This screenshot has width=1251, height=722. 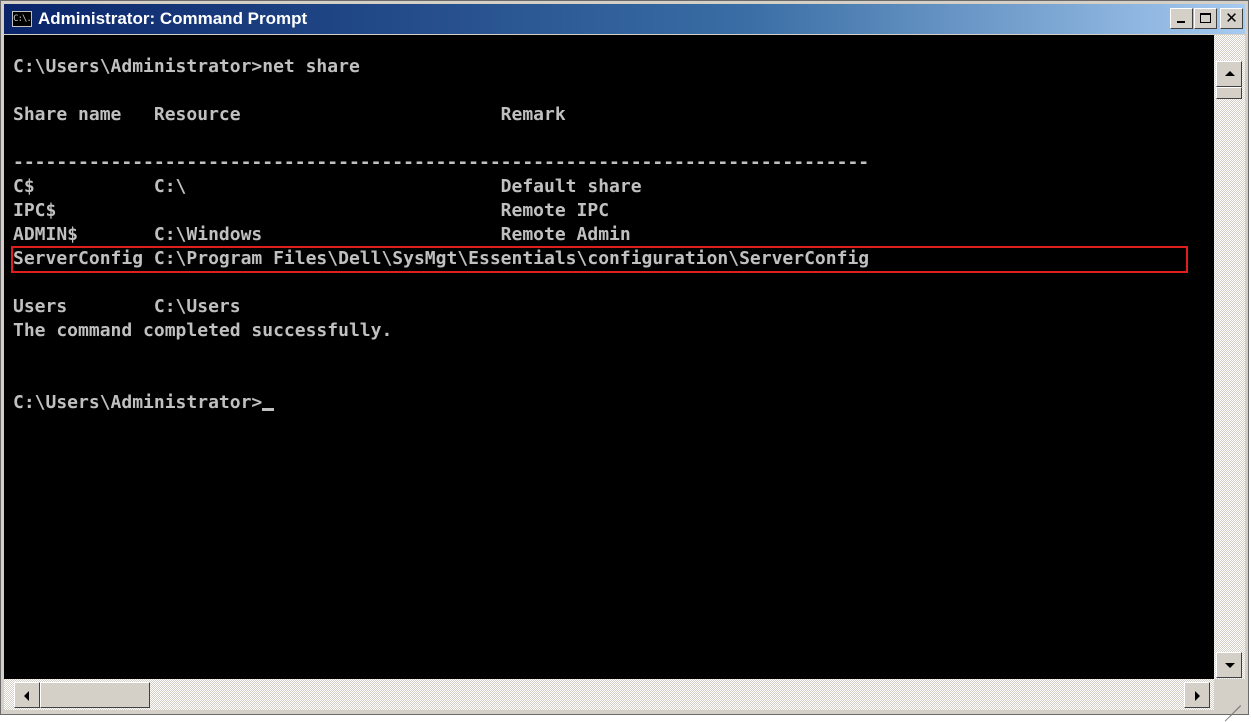 I want to click on arrow-down-icon, so click(x=1230, y=665).